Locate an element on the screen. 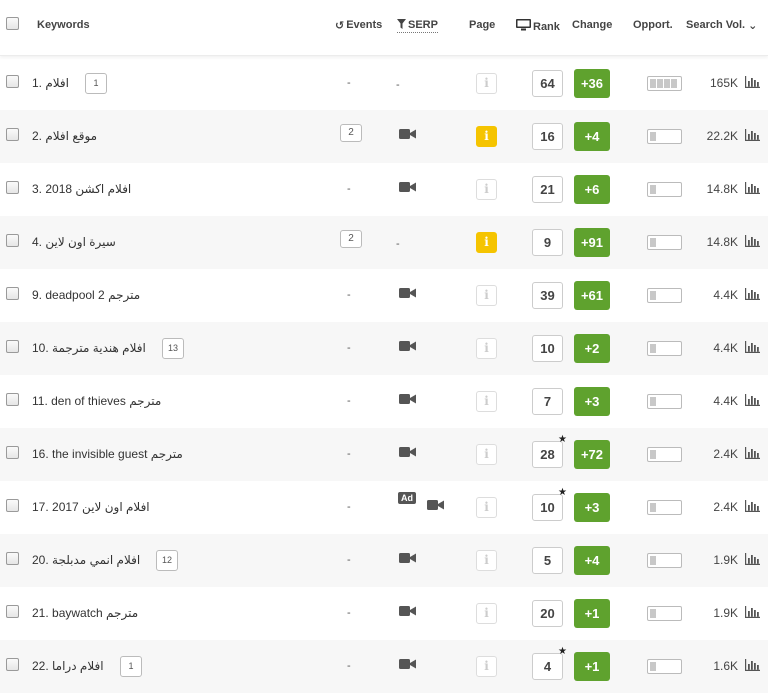 The height and width of the screenshot is (695, 768). keyword-text: 16. the invisible guest مترجم is located at coordinates (107, 454).